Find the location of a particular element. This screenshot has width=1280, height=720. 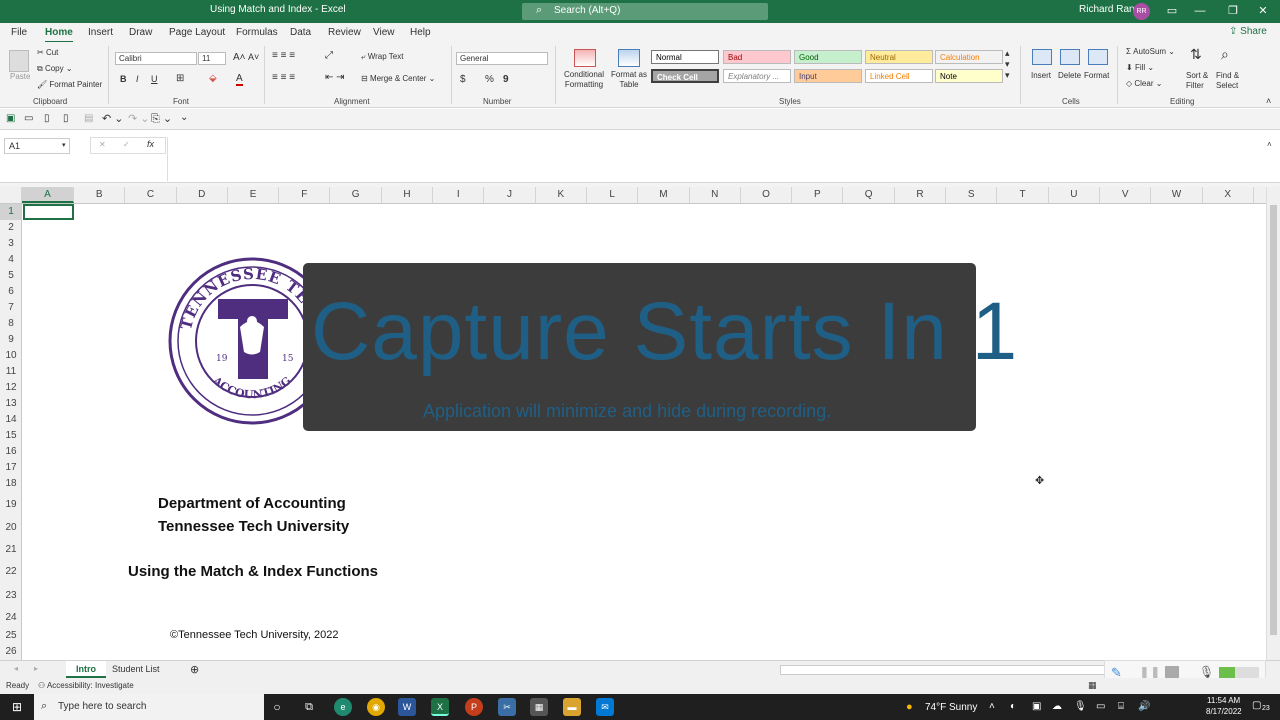

cell-style-normal: Normal is located at coordinates (685, 57).